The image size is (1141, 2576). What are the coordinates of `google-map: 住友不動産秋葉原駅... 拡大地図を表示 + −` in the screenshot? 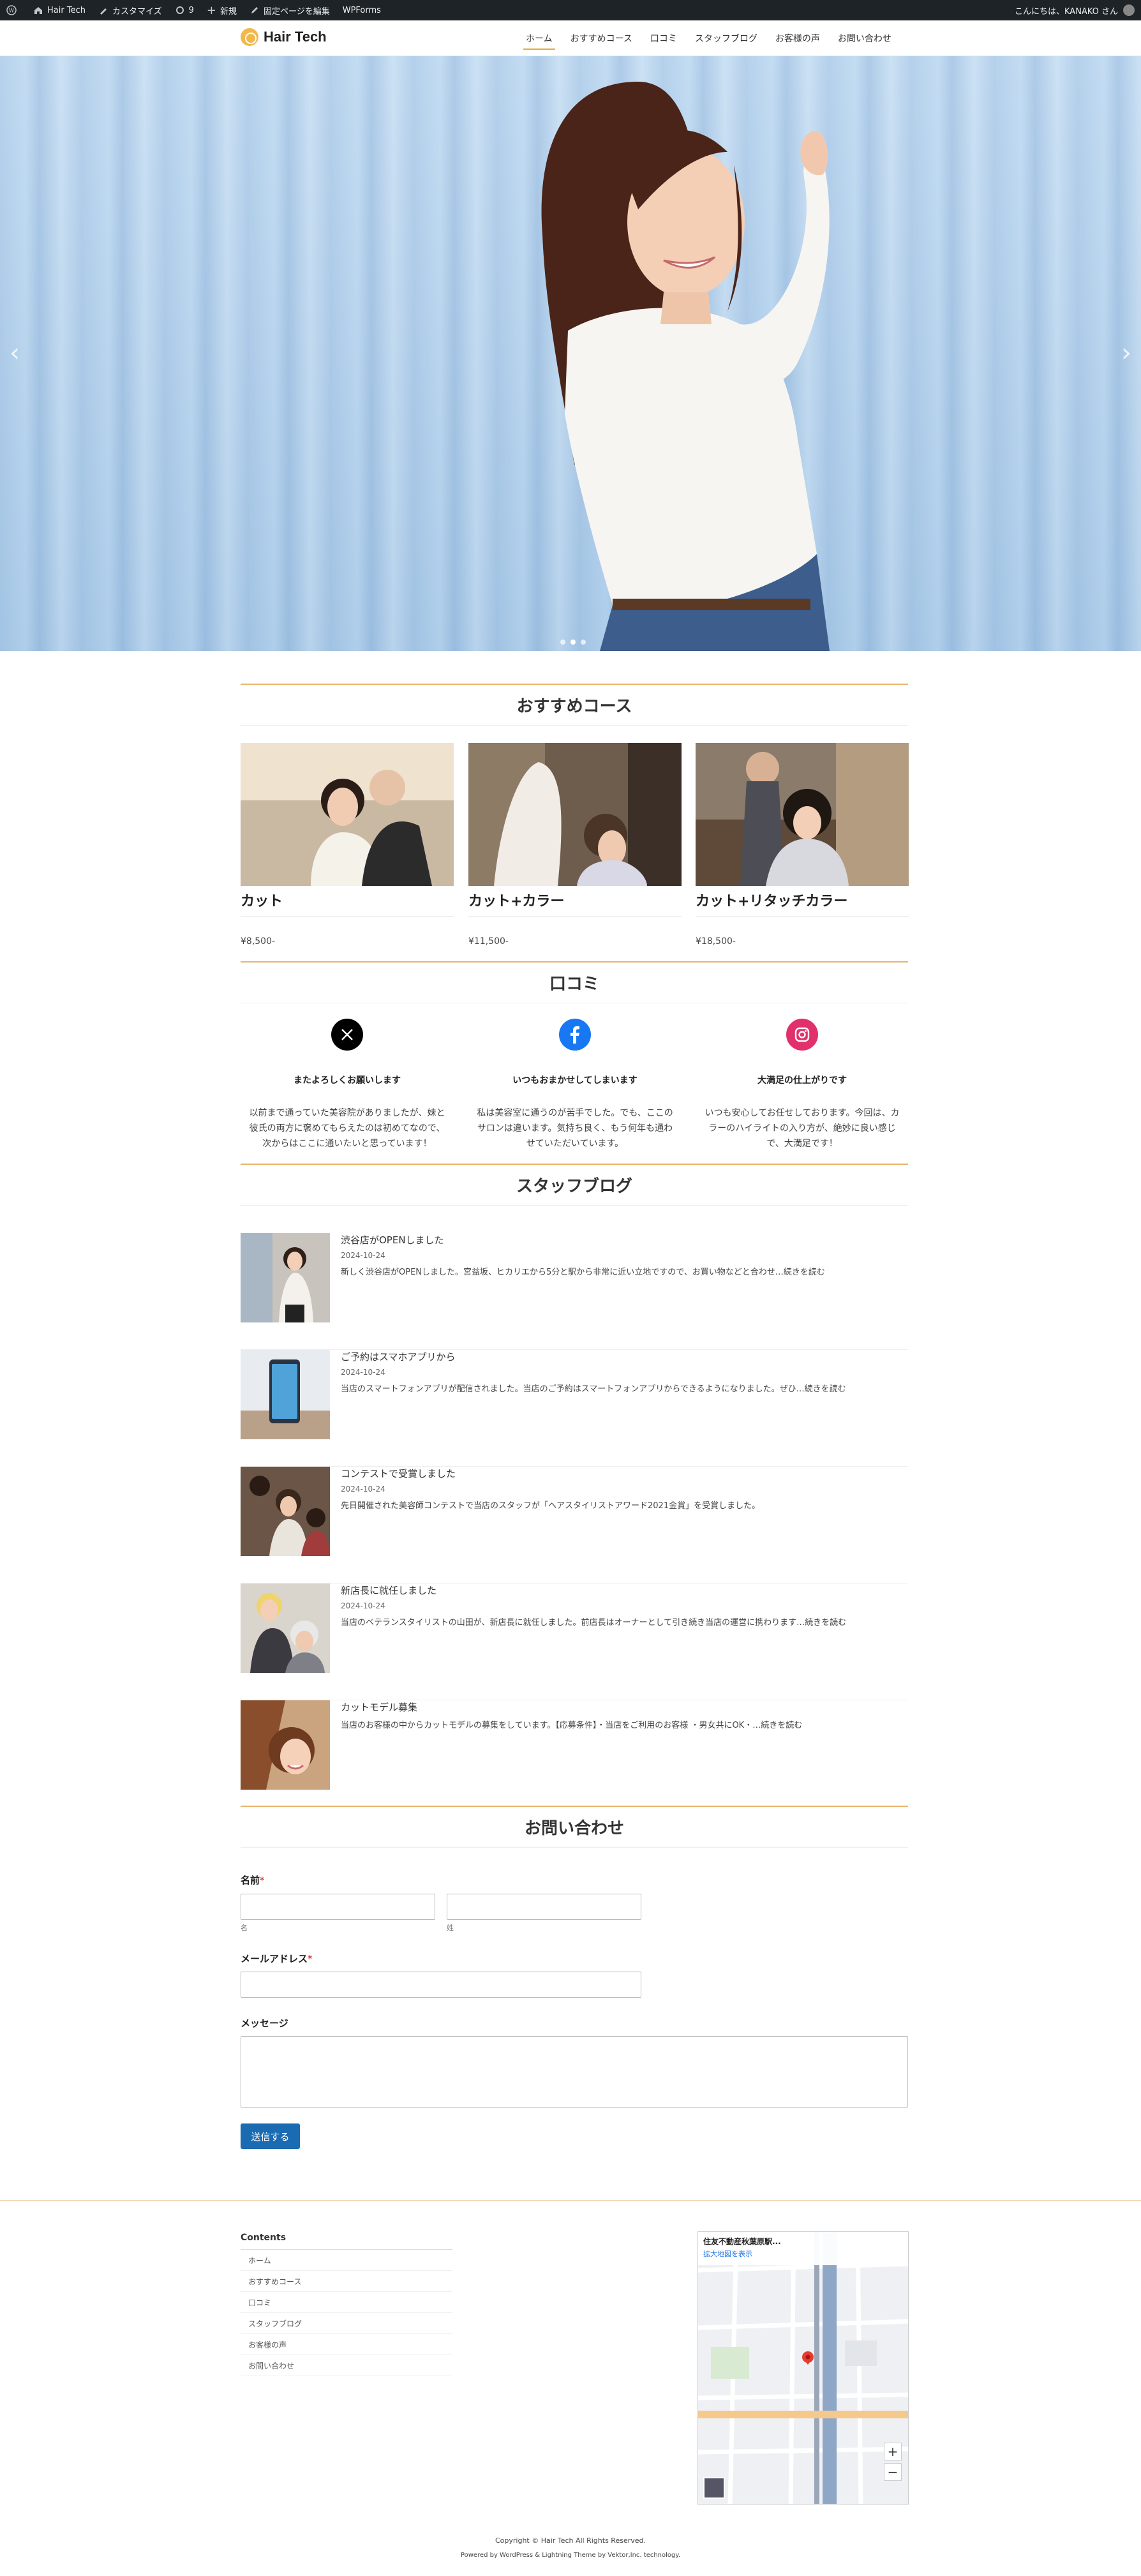 It's located at (803, 2368).